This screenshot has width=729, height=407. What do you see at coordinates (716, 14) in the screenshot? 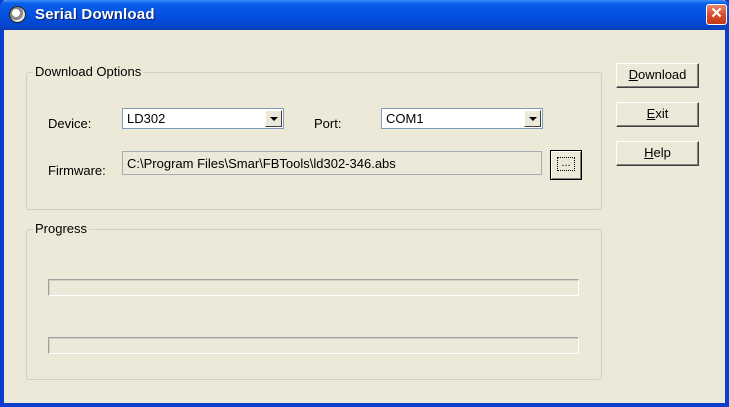
I see `close-button: ✕` at bounding box center [716, 14].